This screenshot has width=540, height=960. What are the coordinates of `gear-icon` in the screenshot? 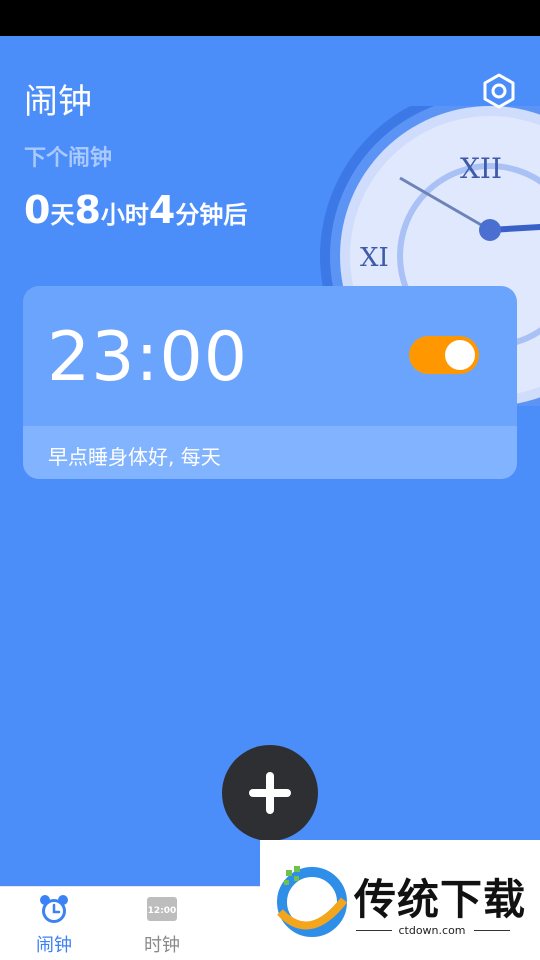 It's located at (499, 91).